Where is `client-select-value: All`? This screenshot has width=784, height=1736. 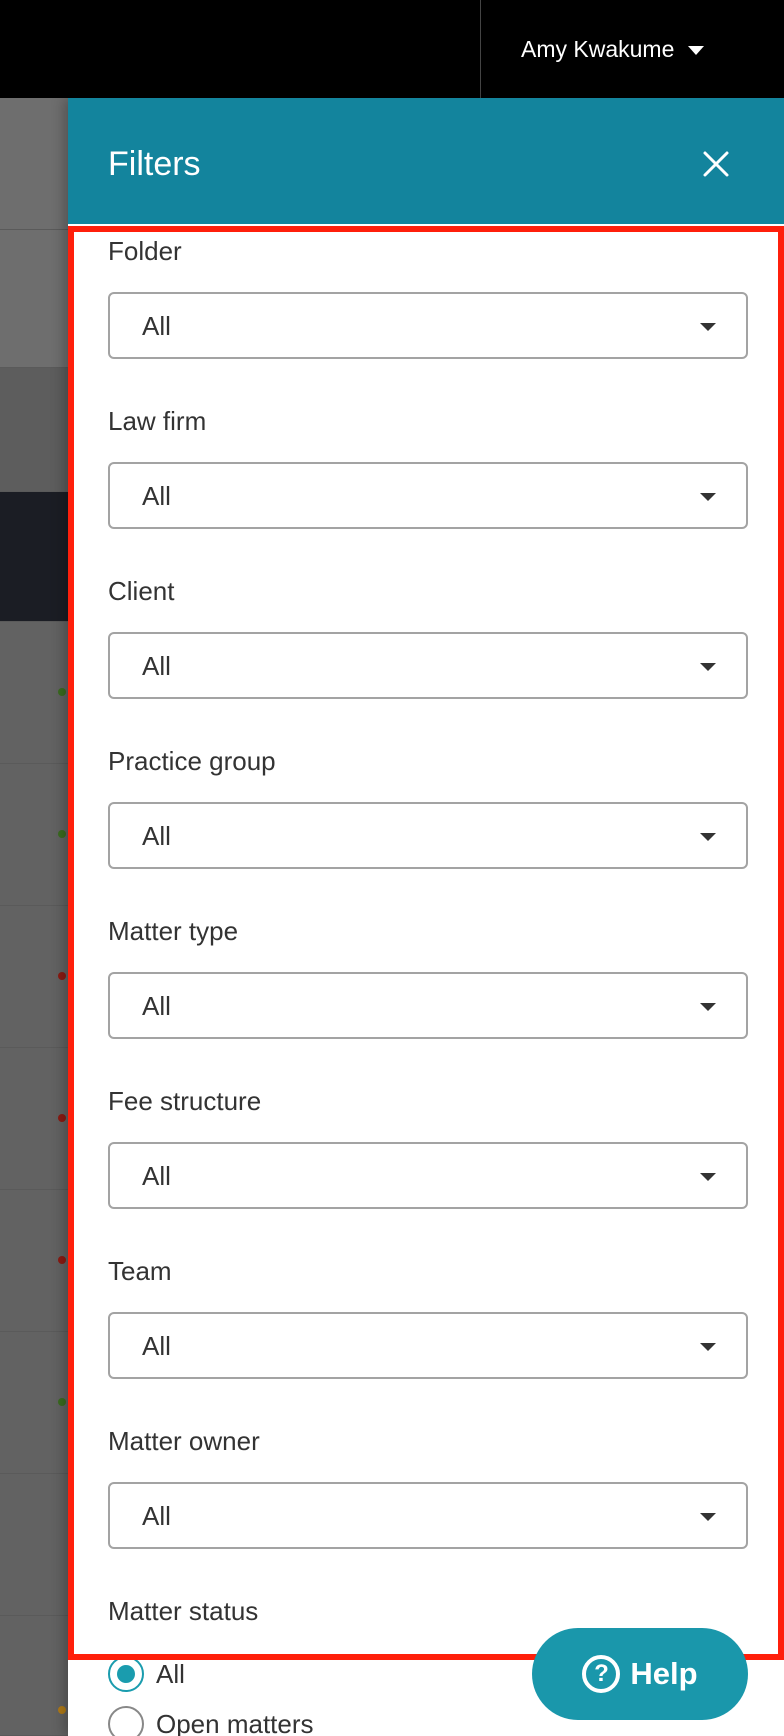 client-select-value: All is located at coordinates (156, 666).